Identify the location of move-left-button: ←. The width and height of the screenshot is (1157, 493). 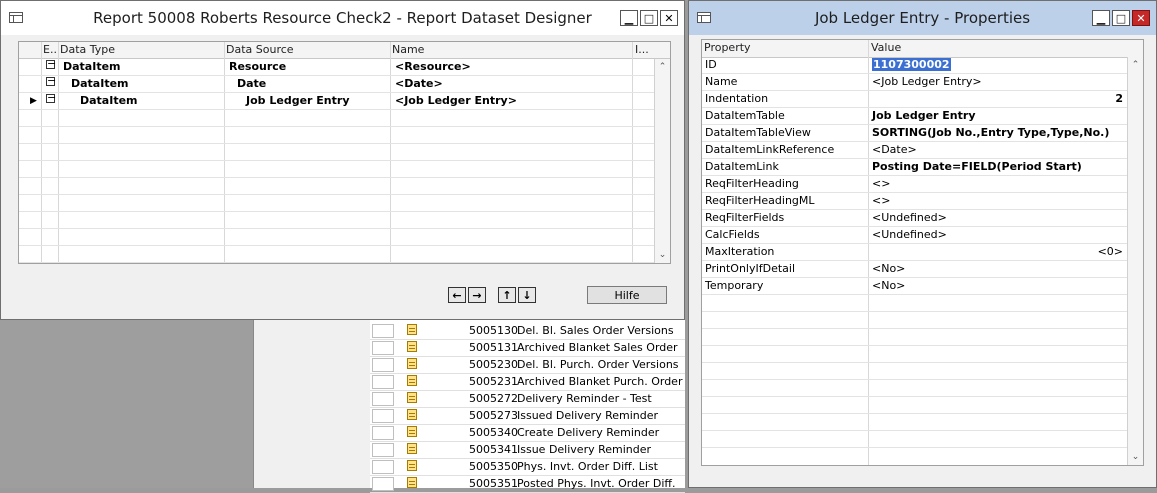
(457, 295).